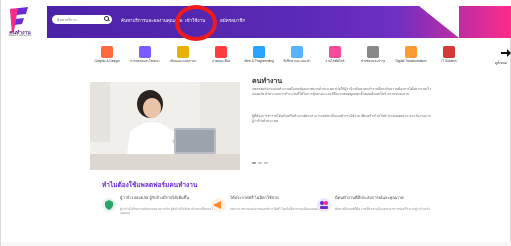 The height and width of the screenshot is (246, 511). I want to click on category-label: งานไลฟ์สไตล์, so click(335, 61).